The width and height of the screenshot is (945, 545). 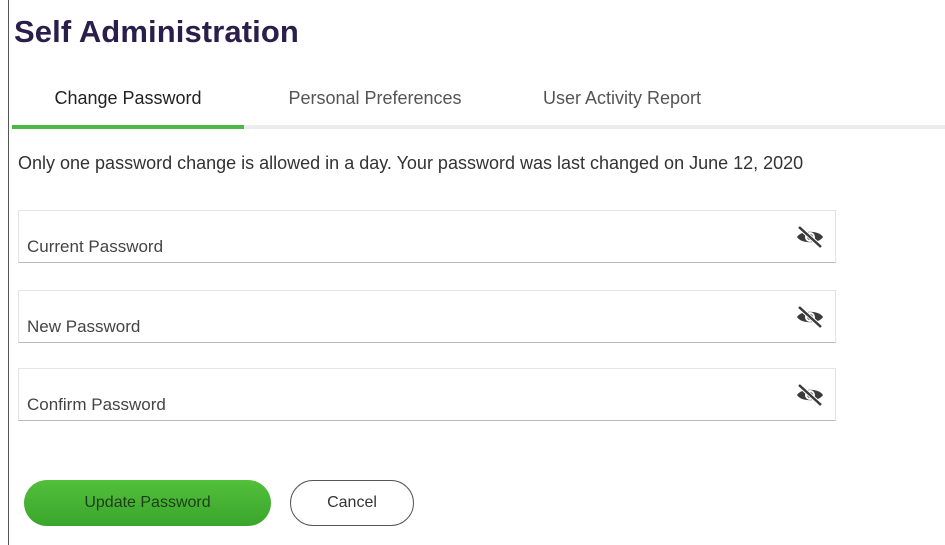 I want to click on confirm-password-input, so click(x=427, y=394).